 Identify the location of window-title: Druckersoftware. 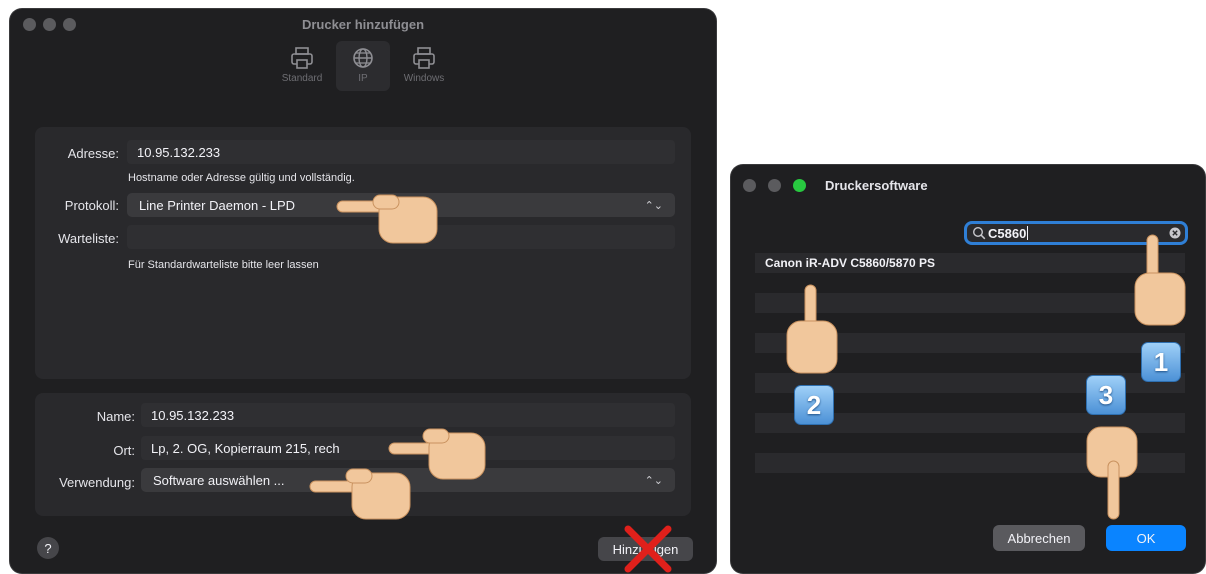
(876, 185).